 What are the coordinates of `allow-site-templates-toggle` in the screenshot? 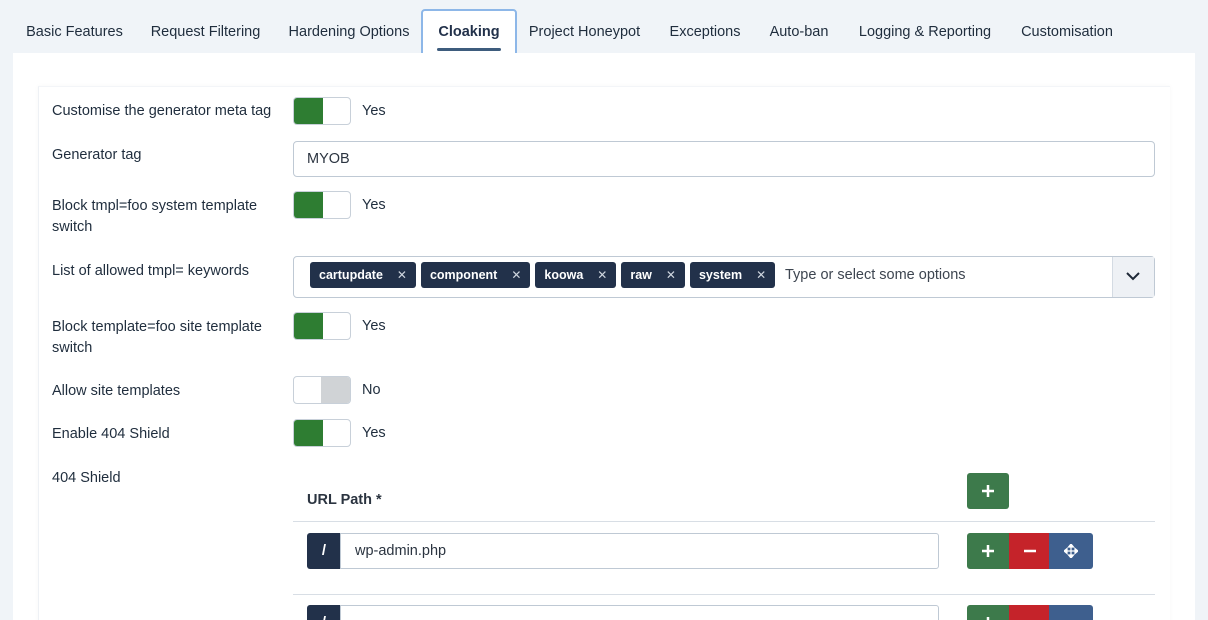 It's located at (322, 390).